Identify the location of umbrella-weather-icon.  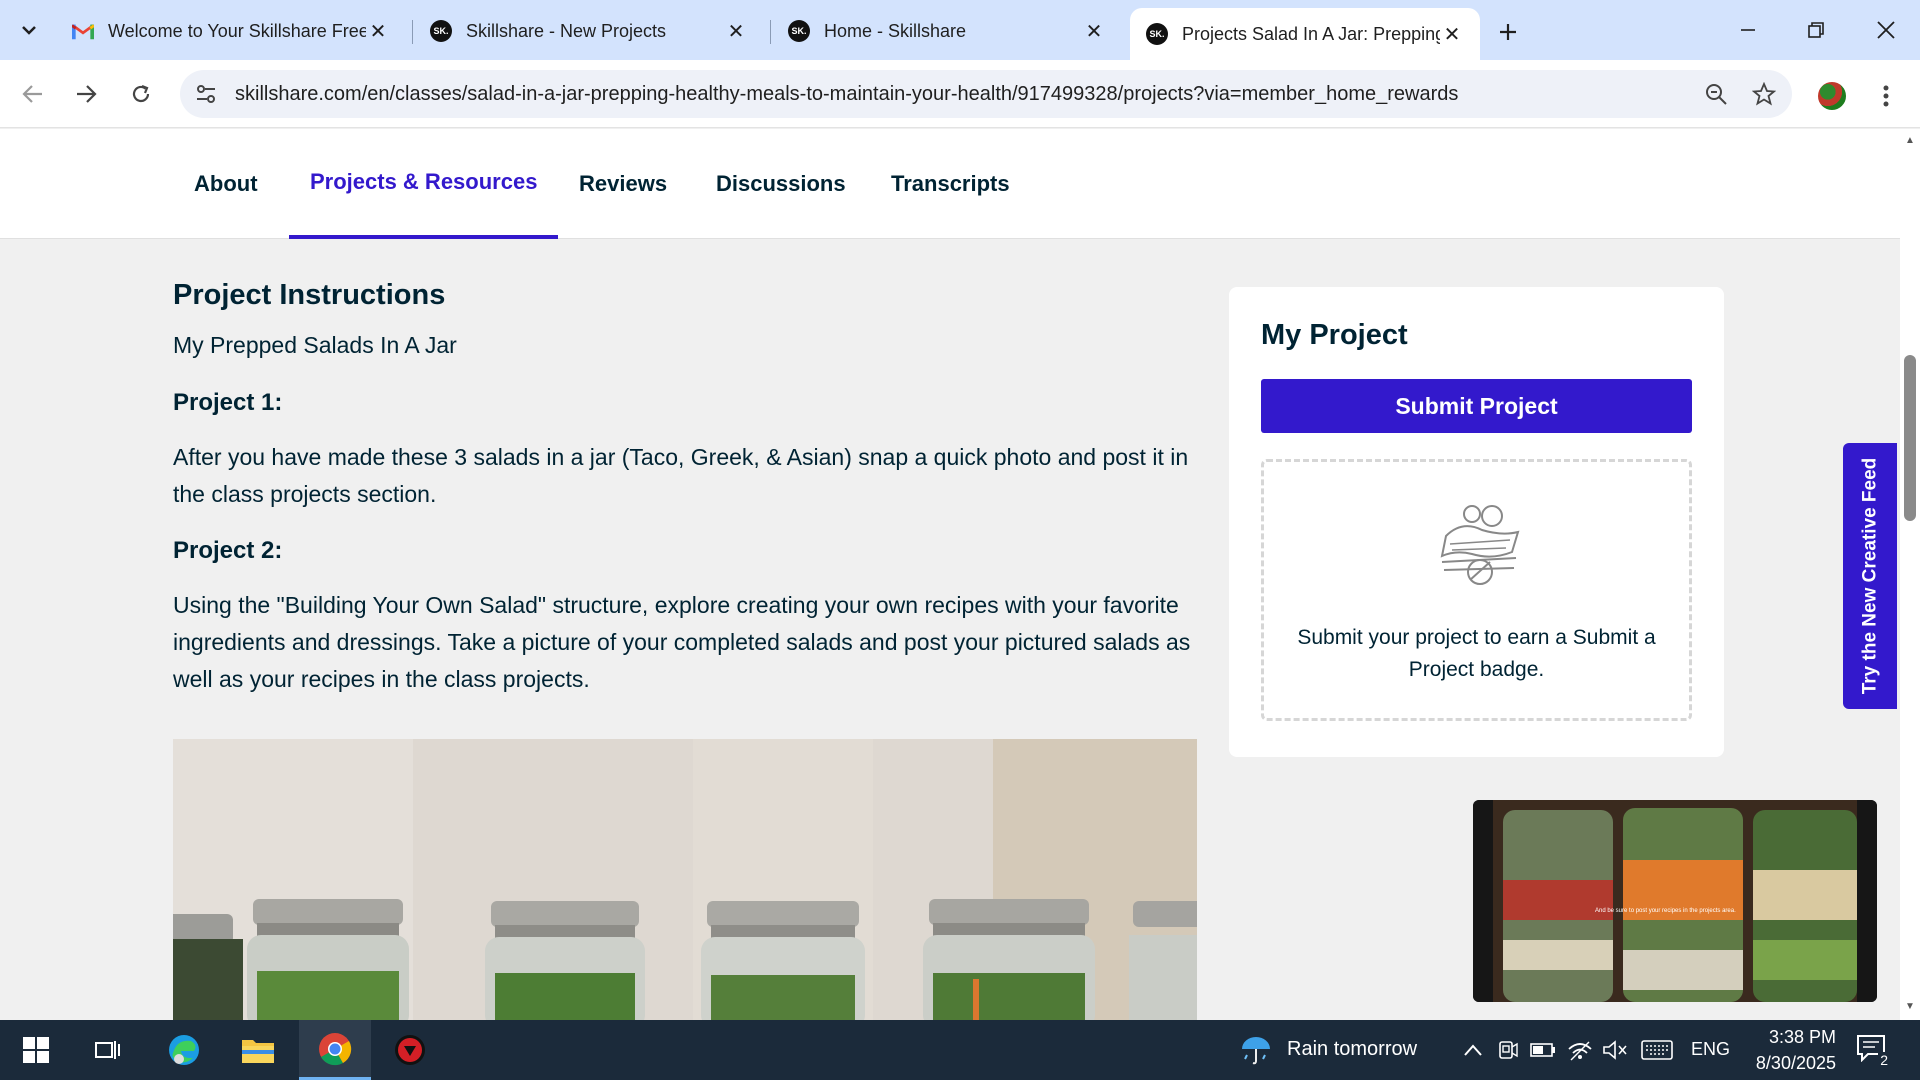
(1256, 1050).